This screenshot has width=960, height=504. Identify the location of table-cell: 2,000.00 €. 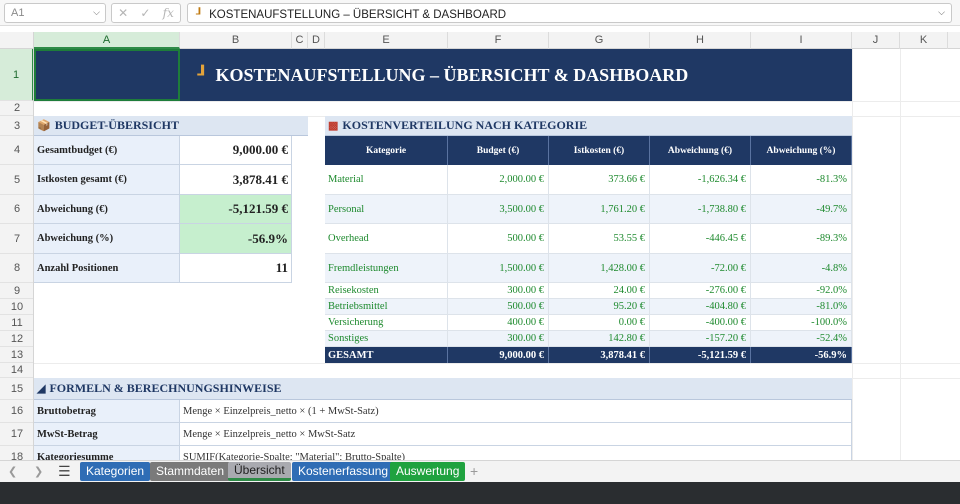
(498, 180).